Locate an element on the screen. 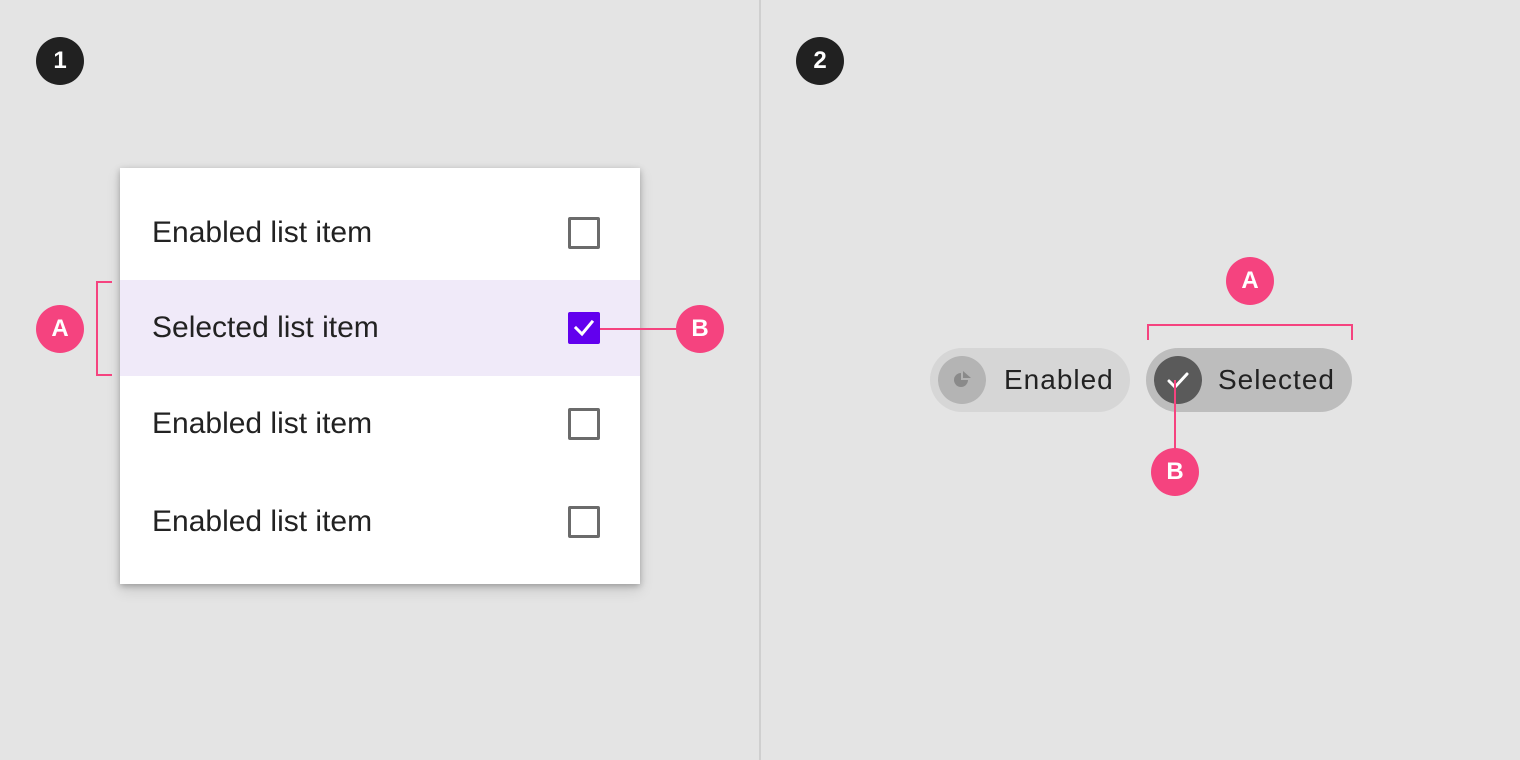 The image size is (1520, 760). list-item-label: Selected list item is located at coordinates (265, 327).